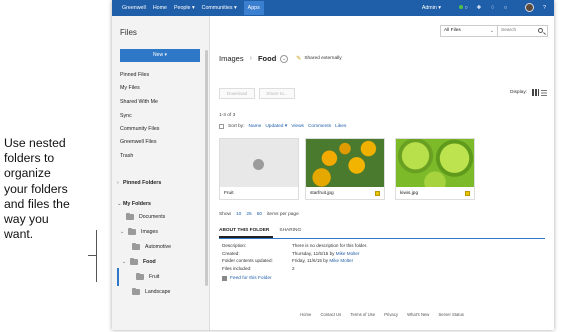 The image size is (566, 332). What do you see at coordinates (431, 8) in the screenshot?
I see `user-menu: Admin ▾` at bounding box center [431, 8].